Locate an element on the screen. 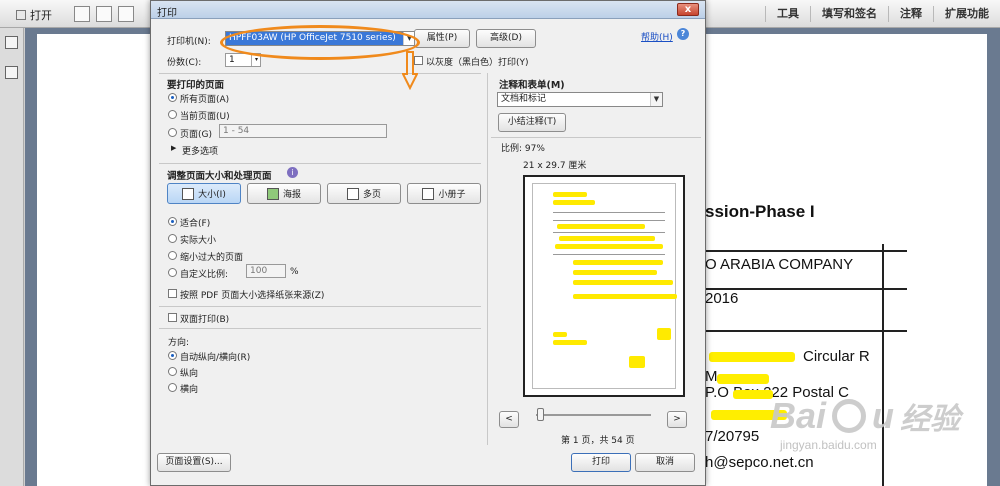 This screenshot has width=1000, height=486. open-button: 打开 is located at coordinates (34, 15).